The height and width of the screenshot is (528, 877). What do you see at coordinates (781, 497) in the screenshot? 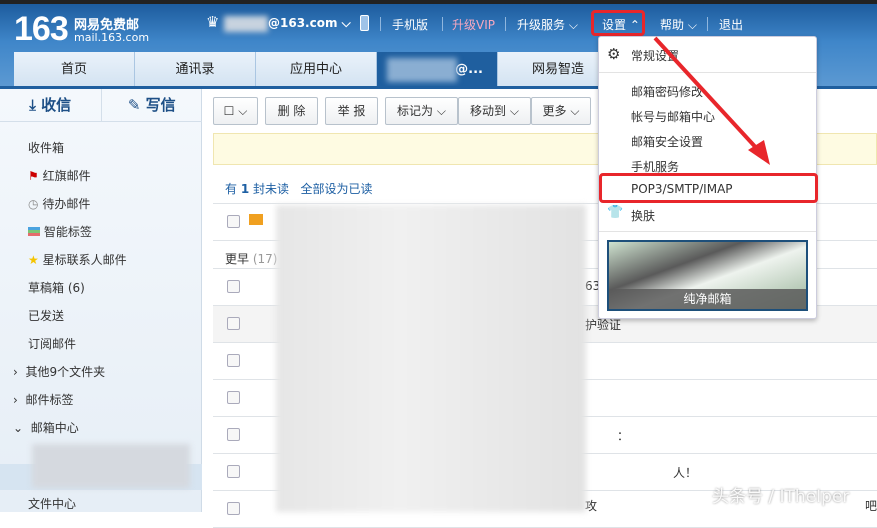
I see `watermark: 头条号 / ITheIper` at bounding box center [781, 497].